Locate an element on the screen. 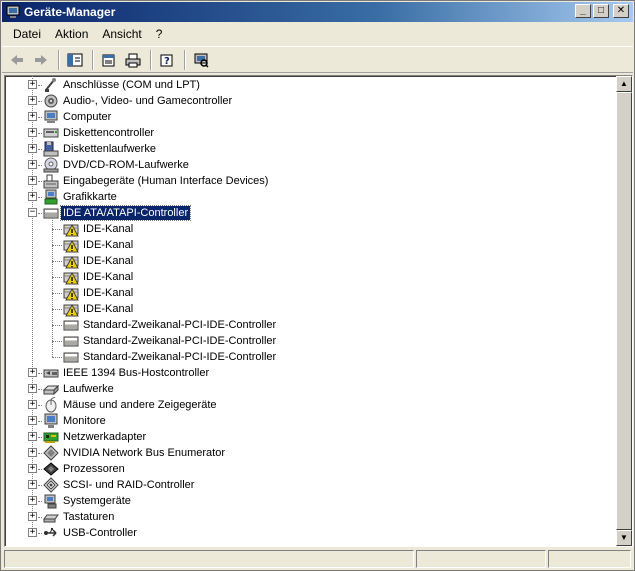 This screenshot has width=635, height=571. tree-category: Netzwerkadapter is located at coordinates (95, 437).